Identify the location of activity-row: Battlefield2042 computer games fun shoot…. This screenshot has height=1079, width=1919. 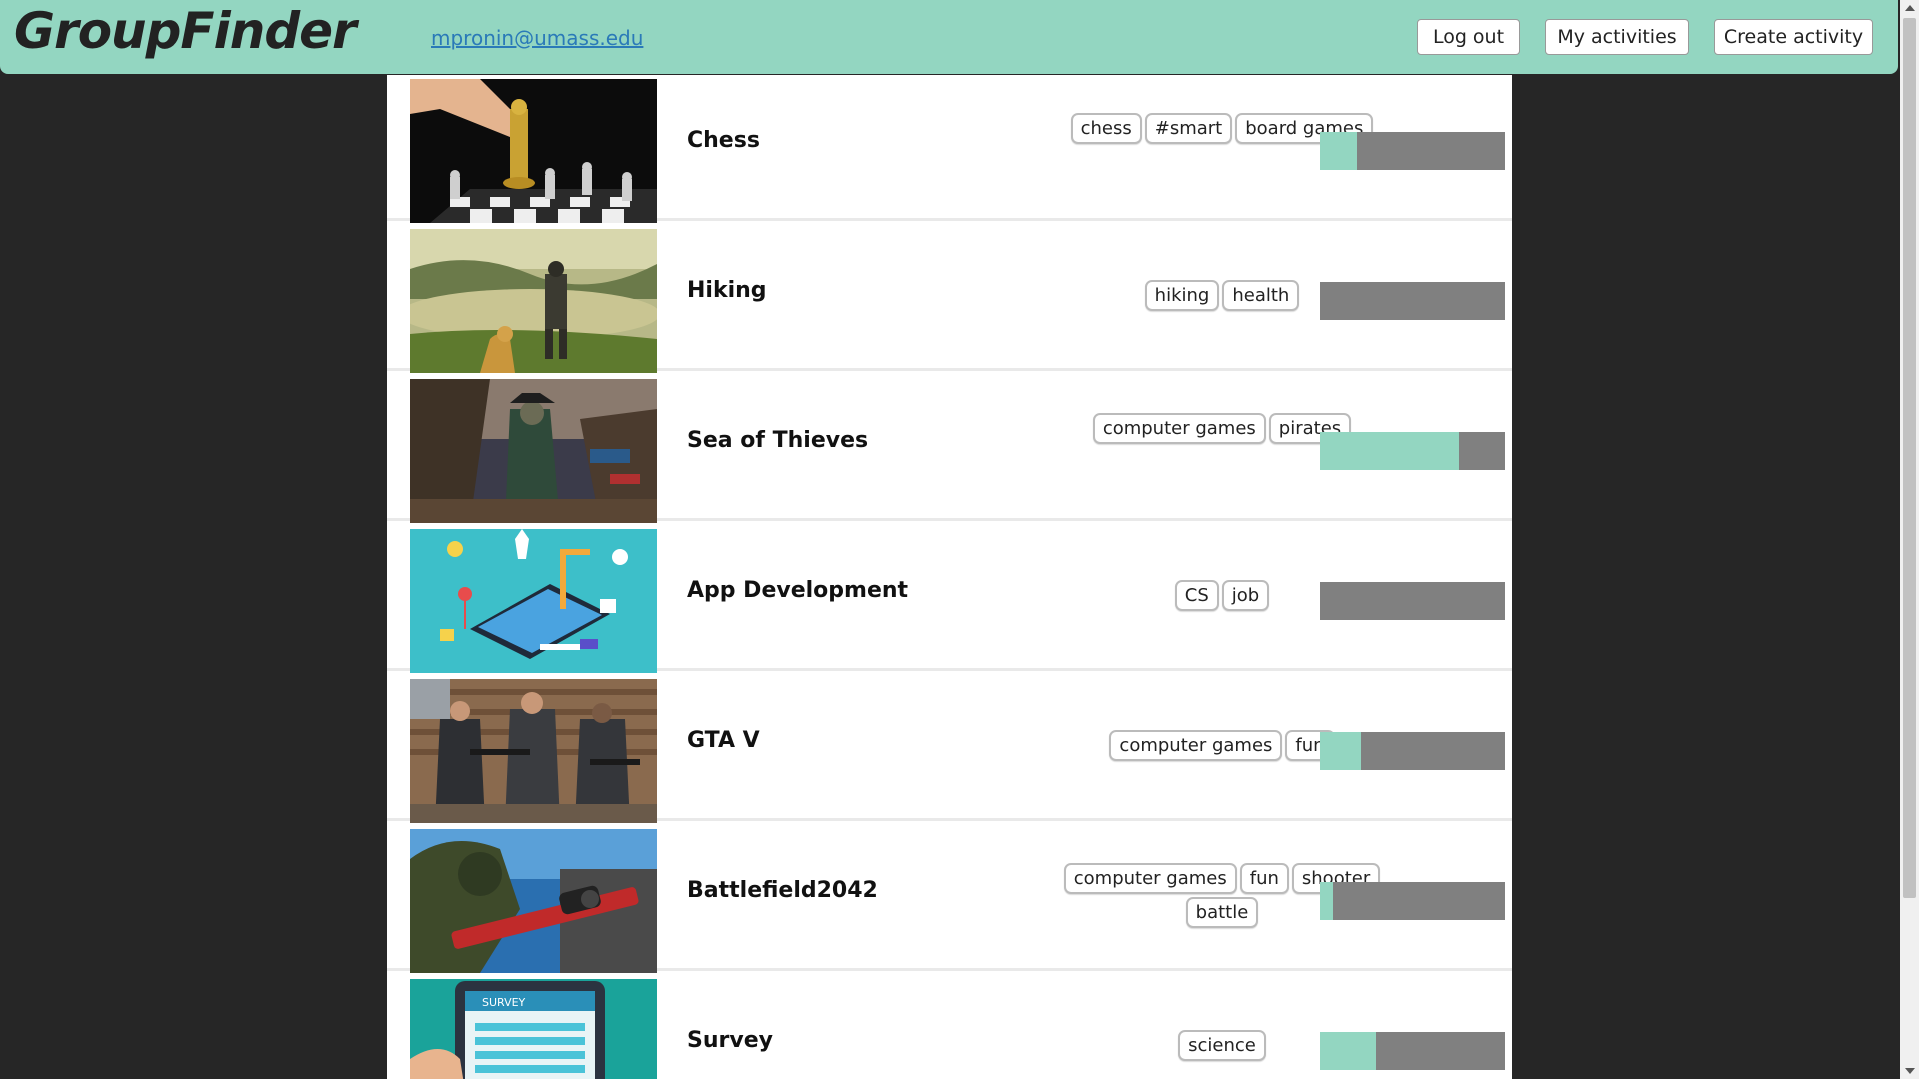
(949, 899).